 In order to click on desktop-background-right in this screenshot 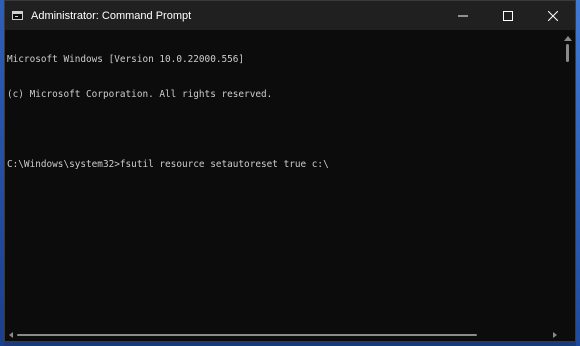, I will do `click(578, 173)`.